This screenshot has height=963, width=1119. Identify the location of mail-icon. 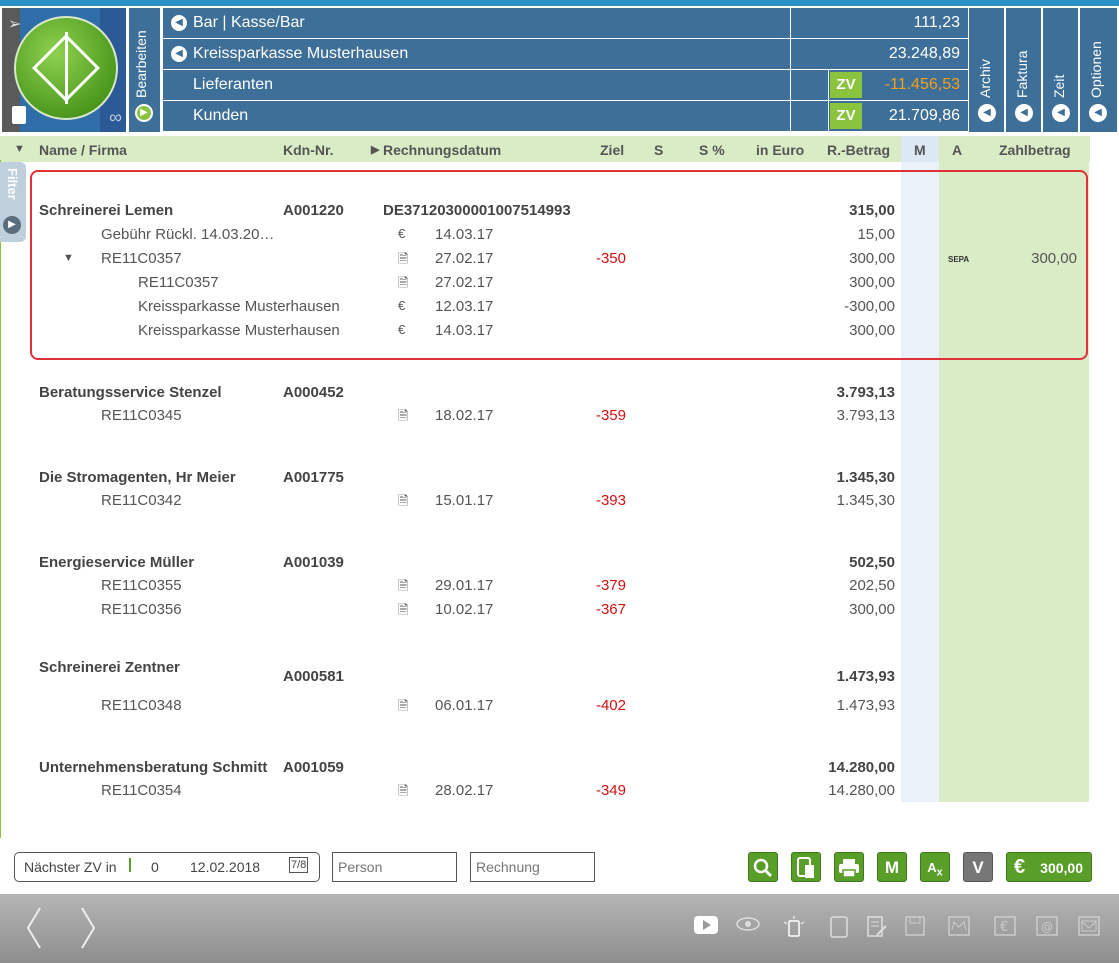
(1089, 927).